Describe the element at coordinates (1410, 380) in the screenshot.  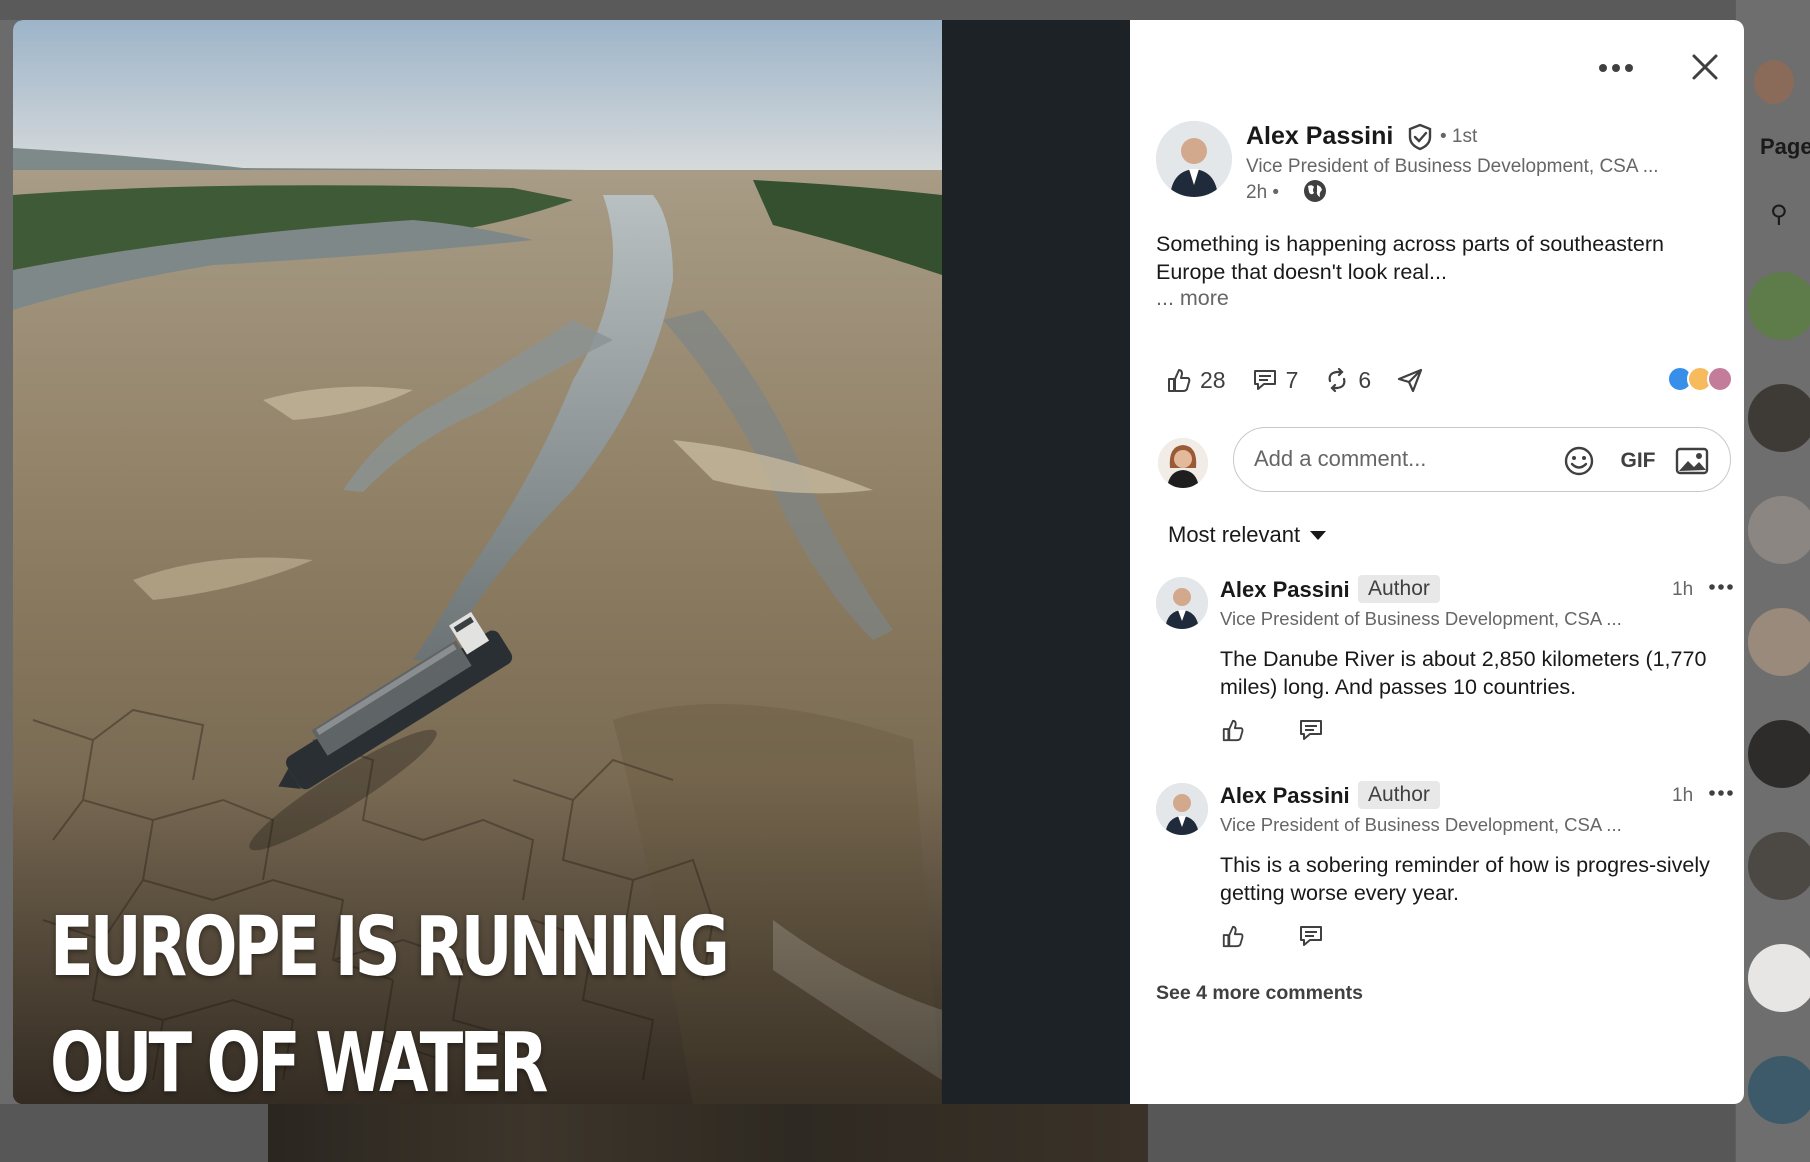
I see `send-icon` at that location.